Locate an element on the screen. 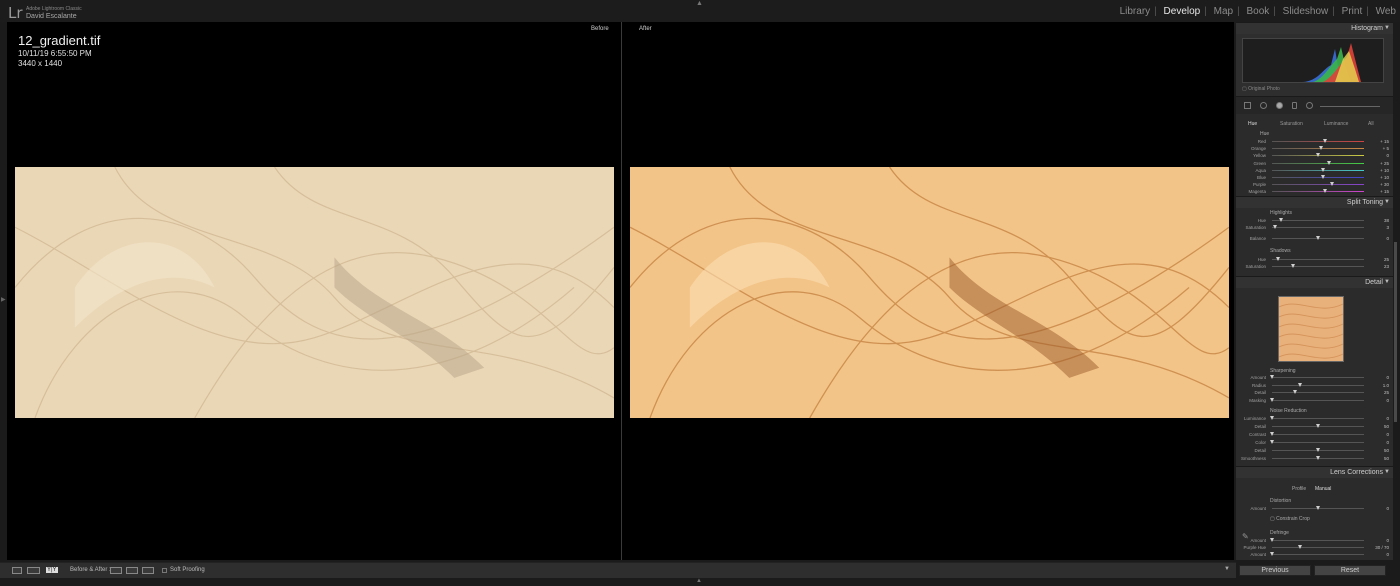 The height and width of the screenshot is (586, 1400). filmstrip-toggle: ▲ is located at coordinates (700, 582).